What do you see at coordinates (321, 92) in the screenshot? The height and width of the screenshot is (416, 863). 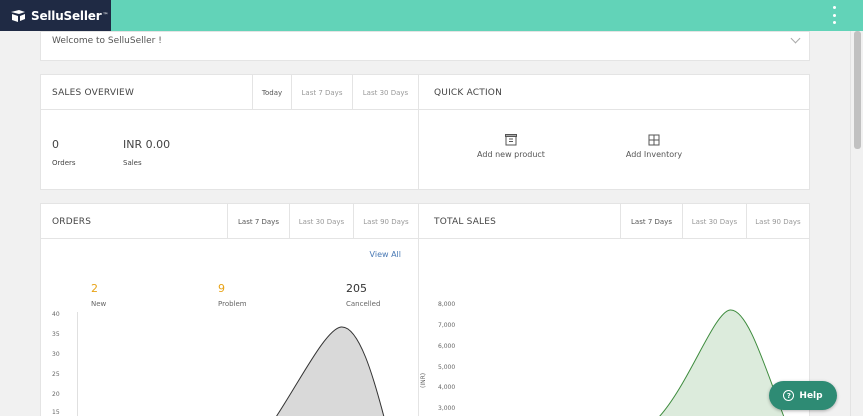 I see `tab-last-7-days: Last 7 Days` at bounding box center [321, 92].